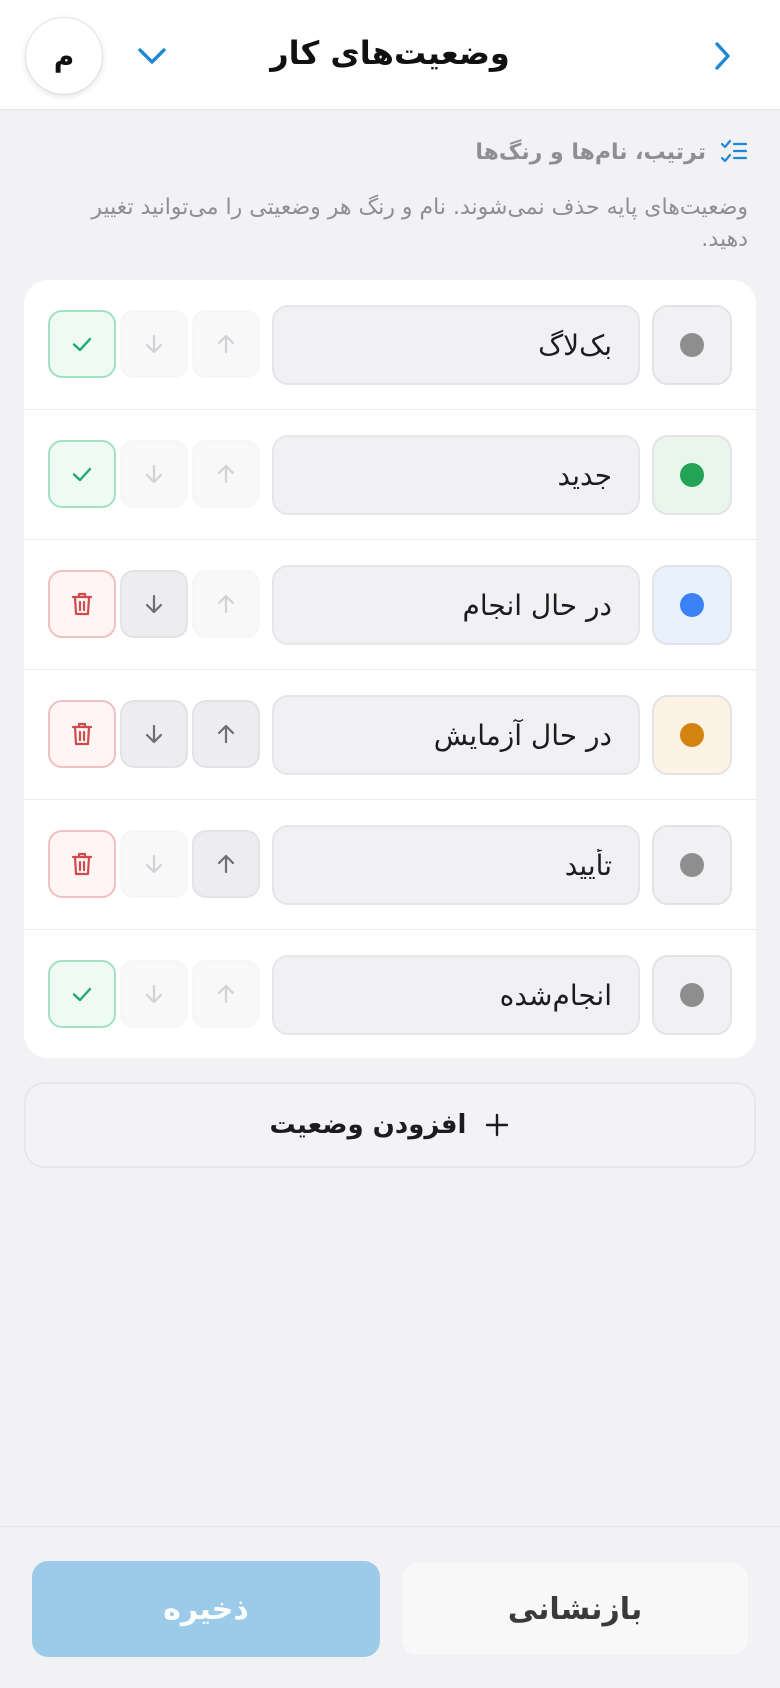 The height and width of the screenshot is (1688, 780). What do you see at coordinates (206, 1609) in the screenshot?
I see `save-button: ذخیره` at bounding box center [206, 1609].